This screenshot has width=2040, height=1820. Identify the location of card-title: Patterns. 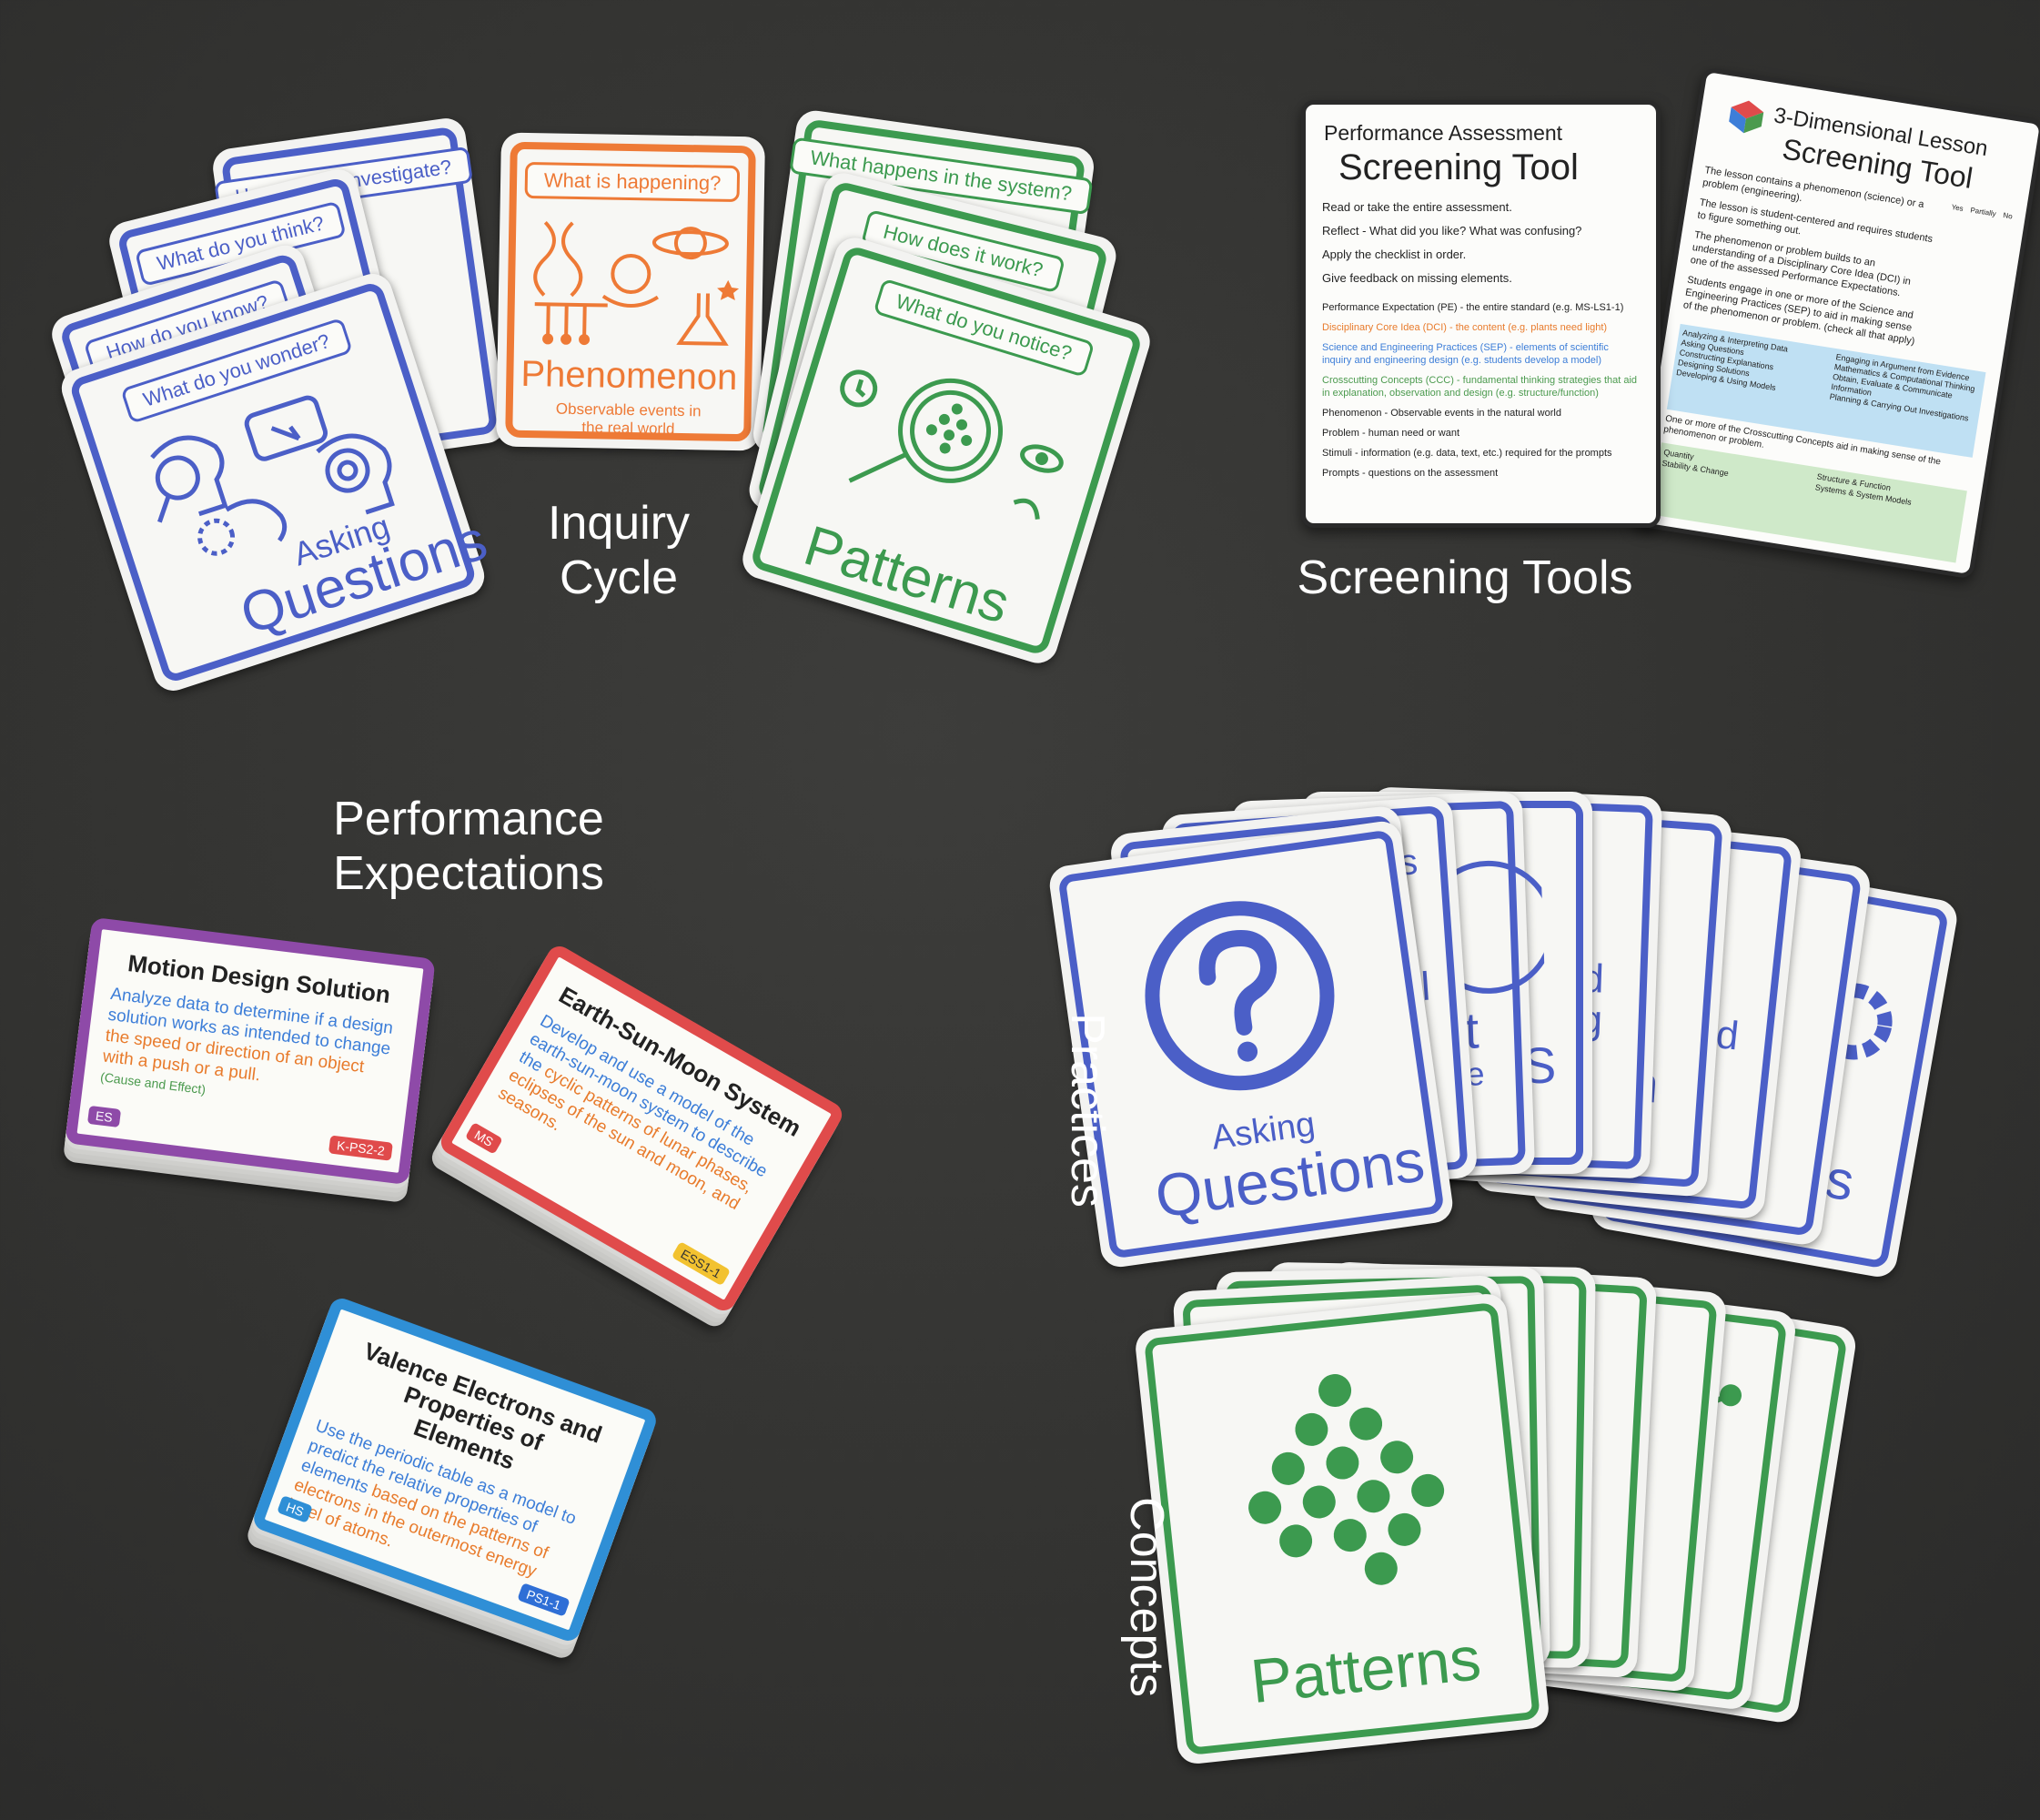
(1366, 1670).